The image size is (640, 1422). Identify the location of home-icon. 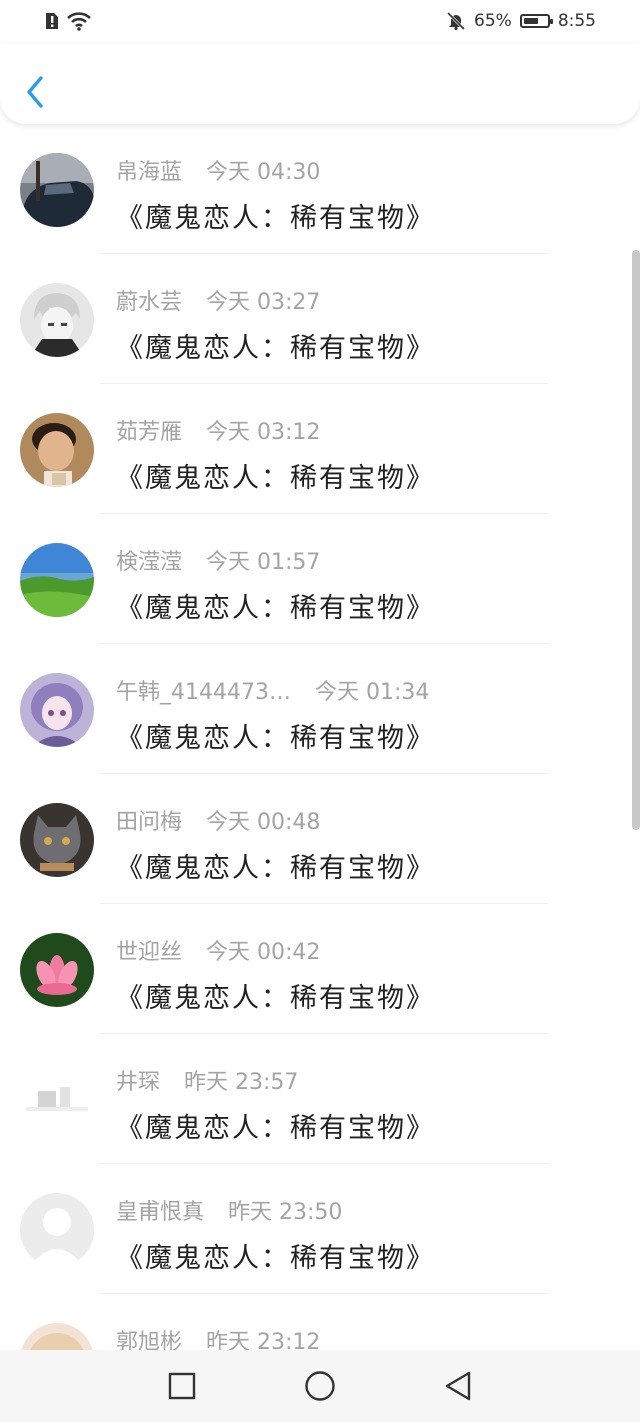
(320, 1386).